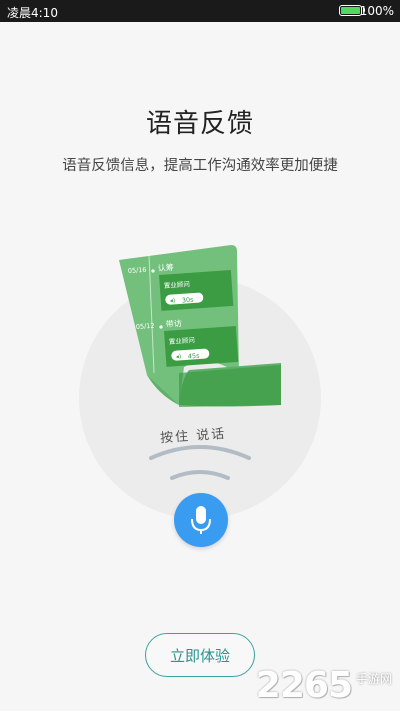 Image resolution: width=400 pixels, height=711 pixels. Describe the element at coordinates (165, 267) in the screenshot. I see `entry-1-type: 认筹` at that location.